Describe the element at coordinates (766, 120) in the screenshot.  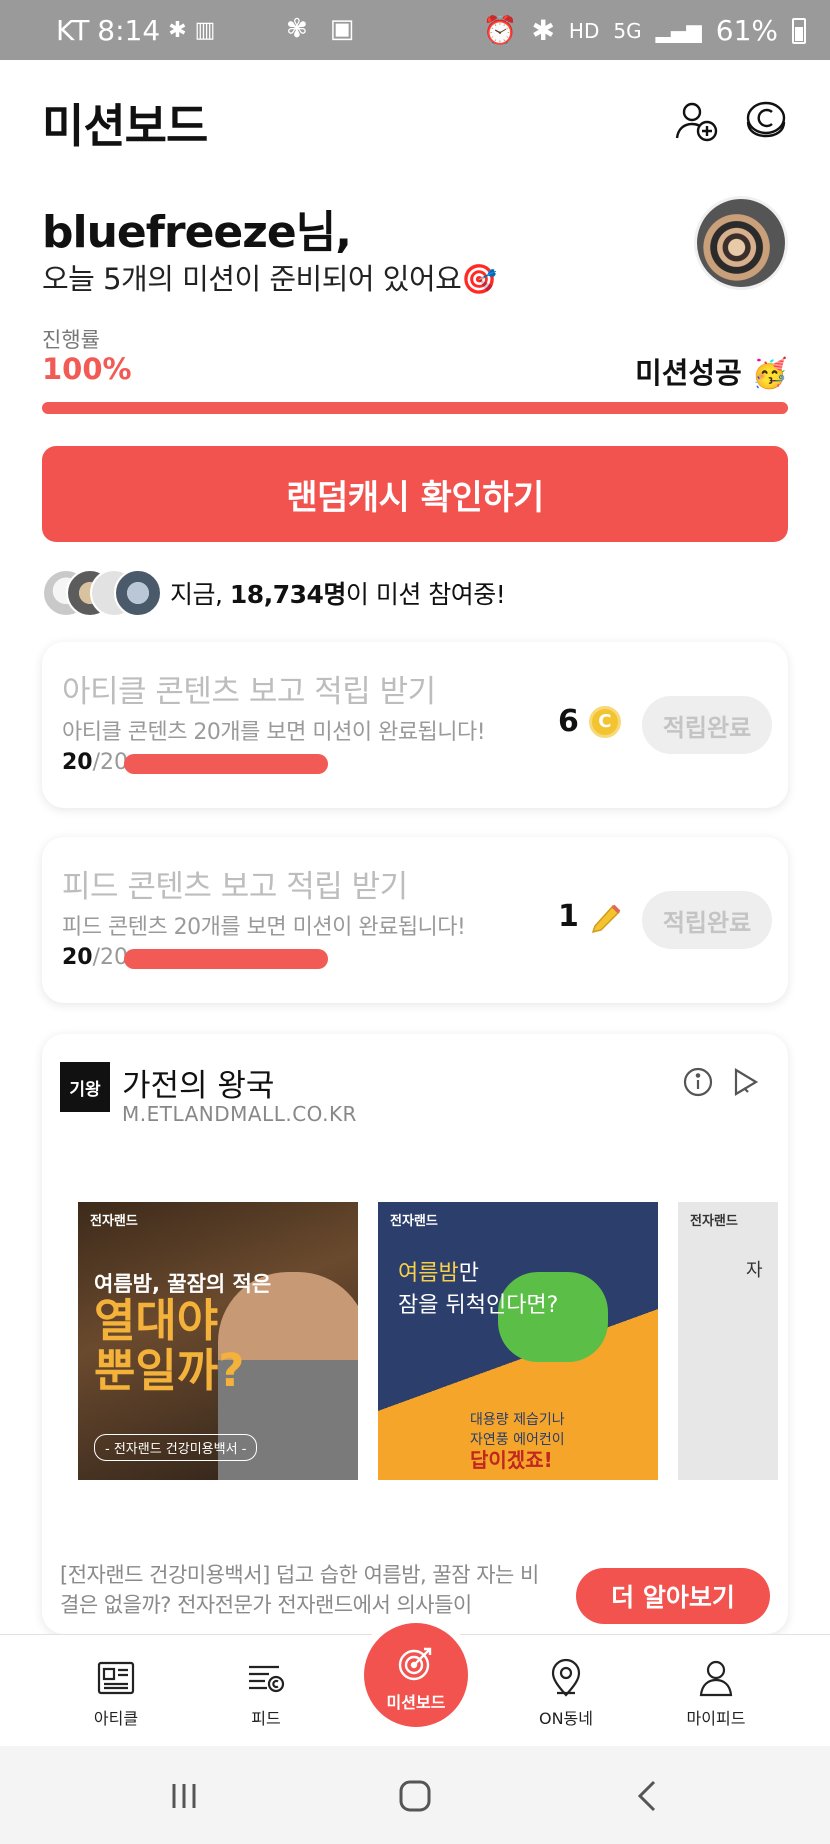
I see `cash-icon` at that location.